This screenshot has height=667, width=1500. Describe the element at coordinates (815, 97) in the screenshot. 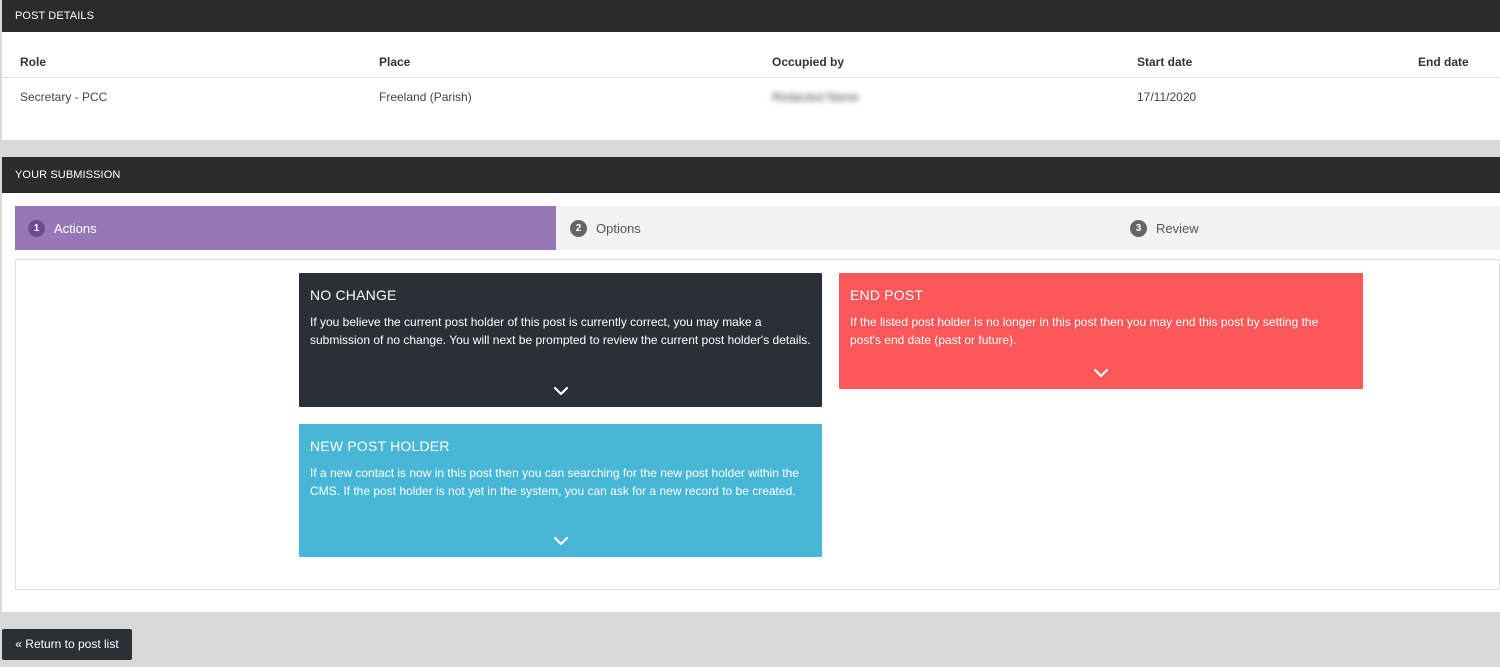

I see `occupied-by-value: Redacted Name` at that location.